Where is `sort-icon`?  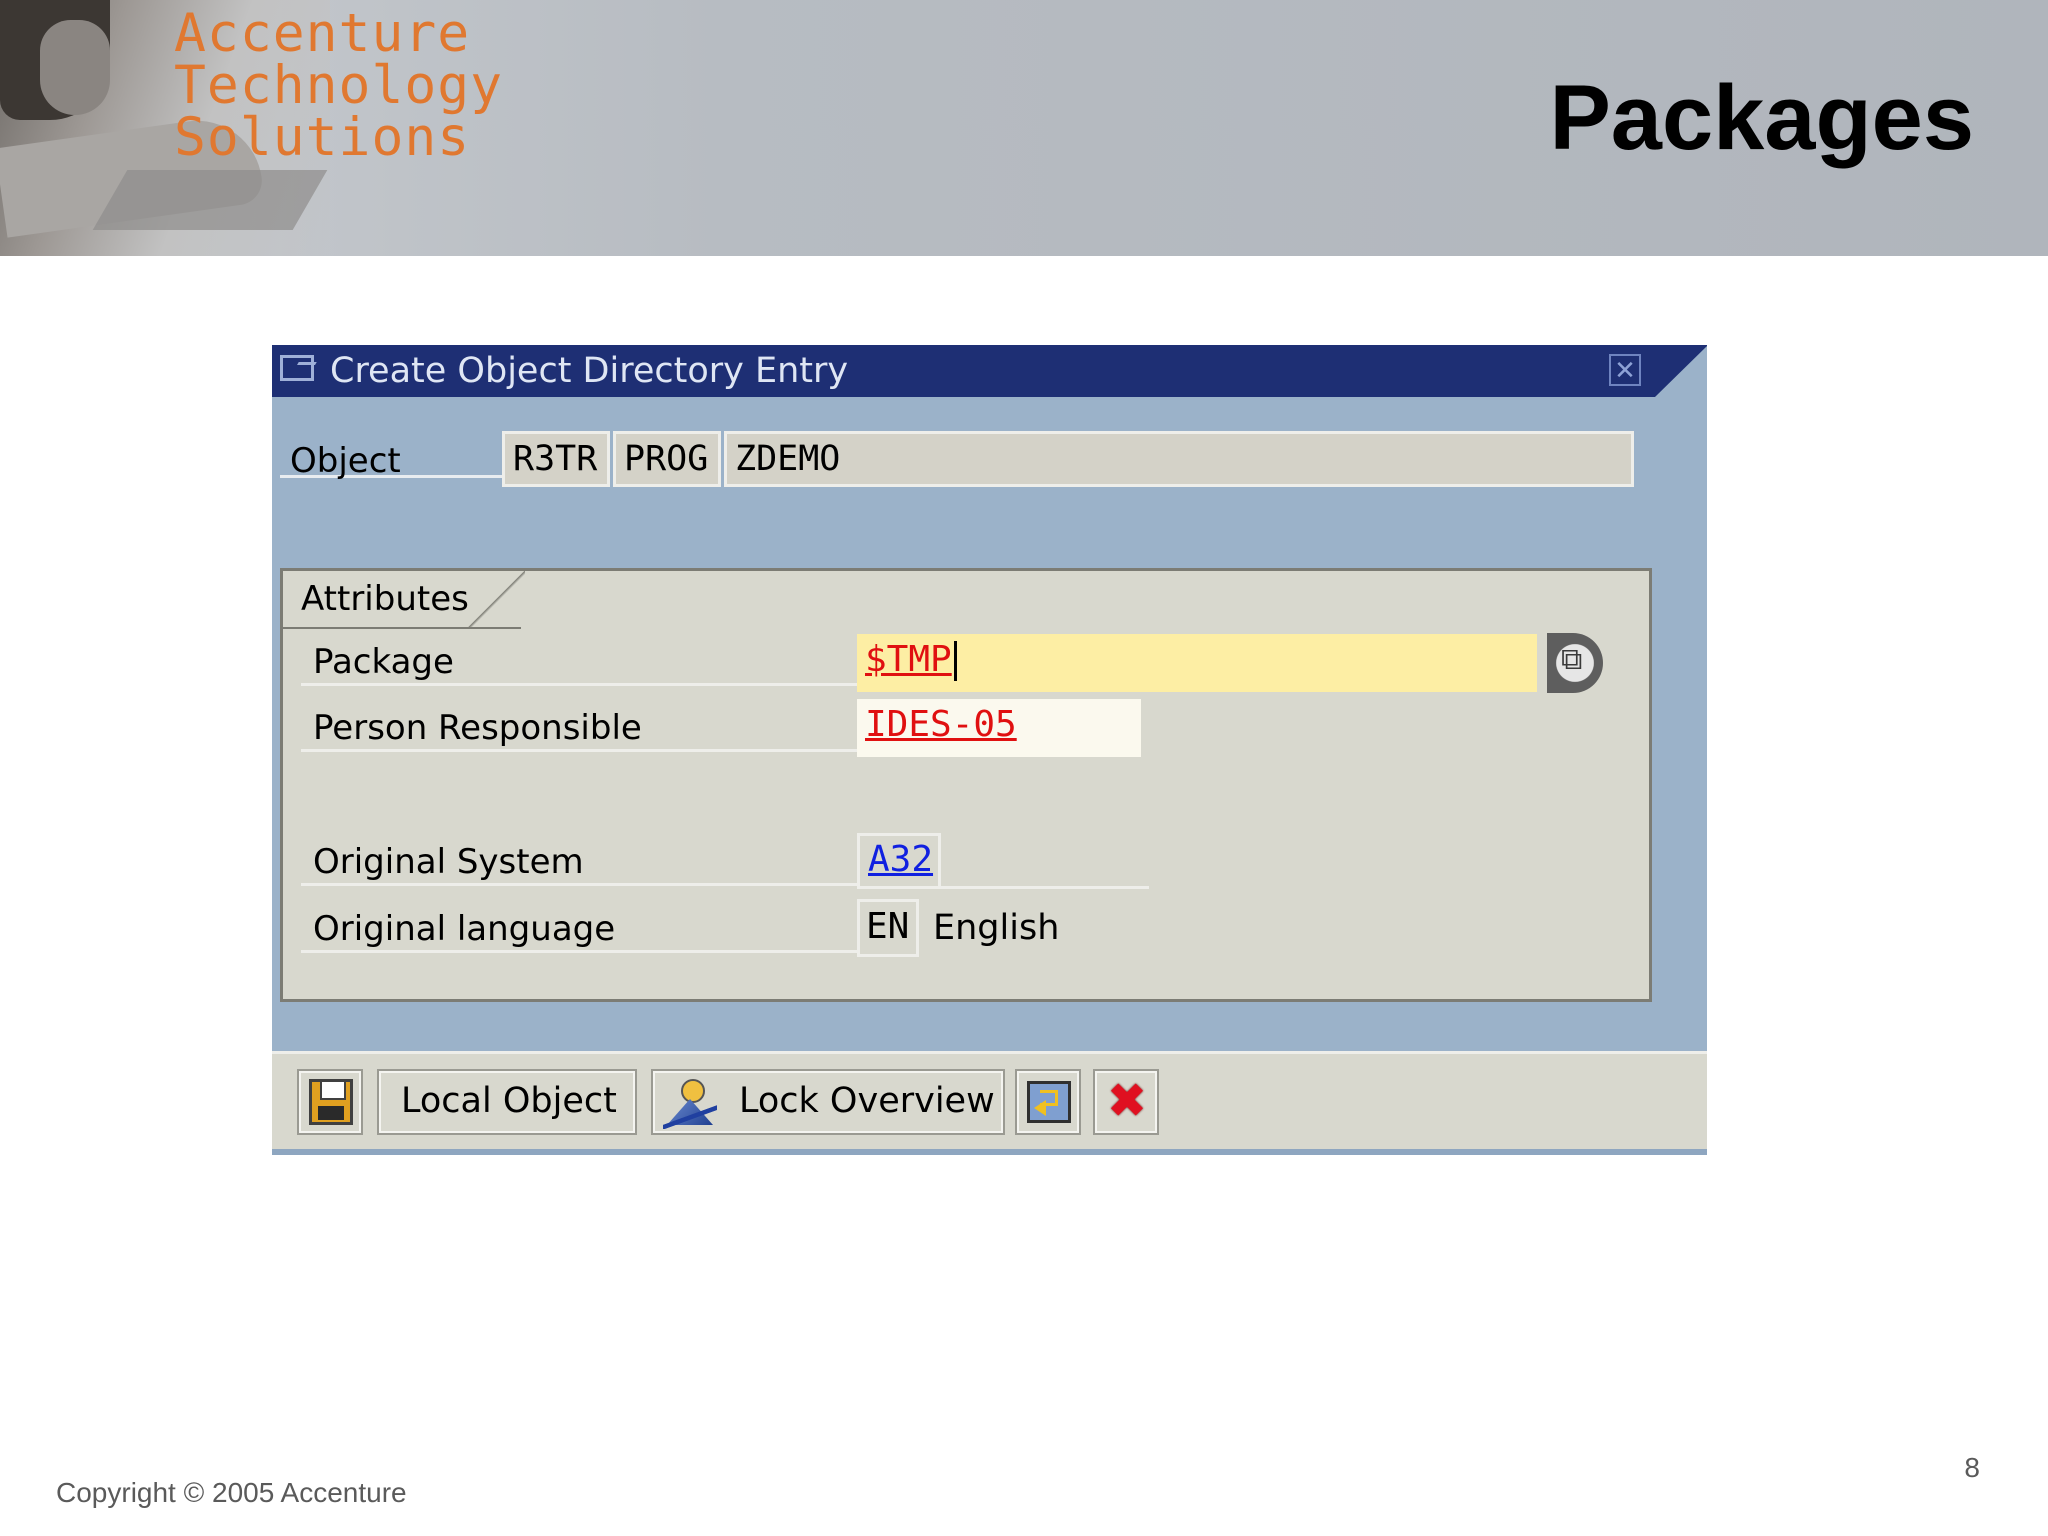
sort-icon is located at coordinates (1049, 1102).